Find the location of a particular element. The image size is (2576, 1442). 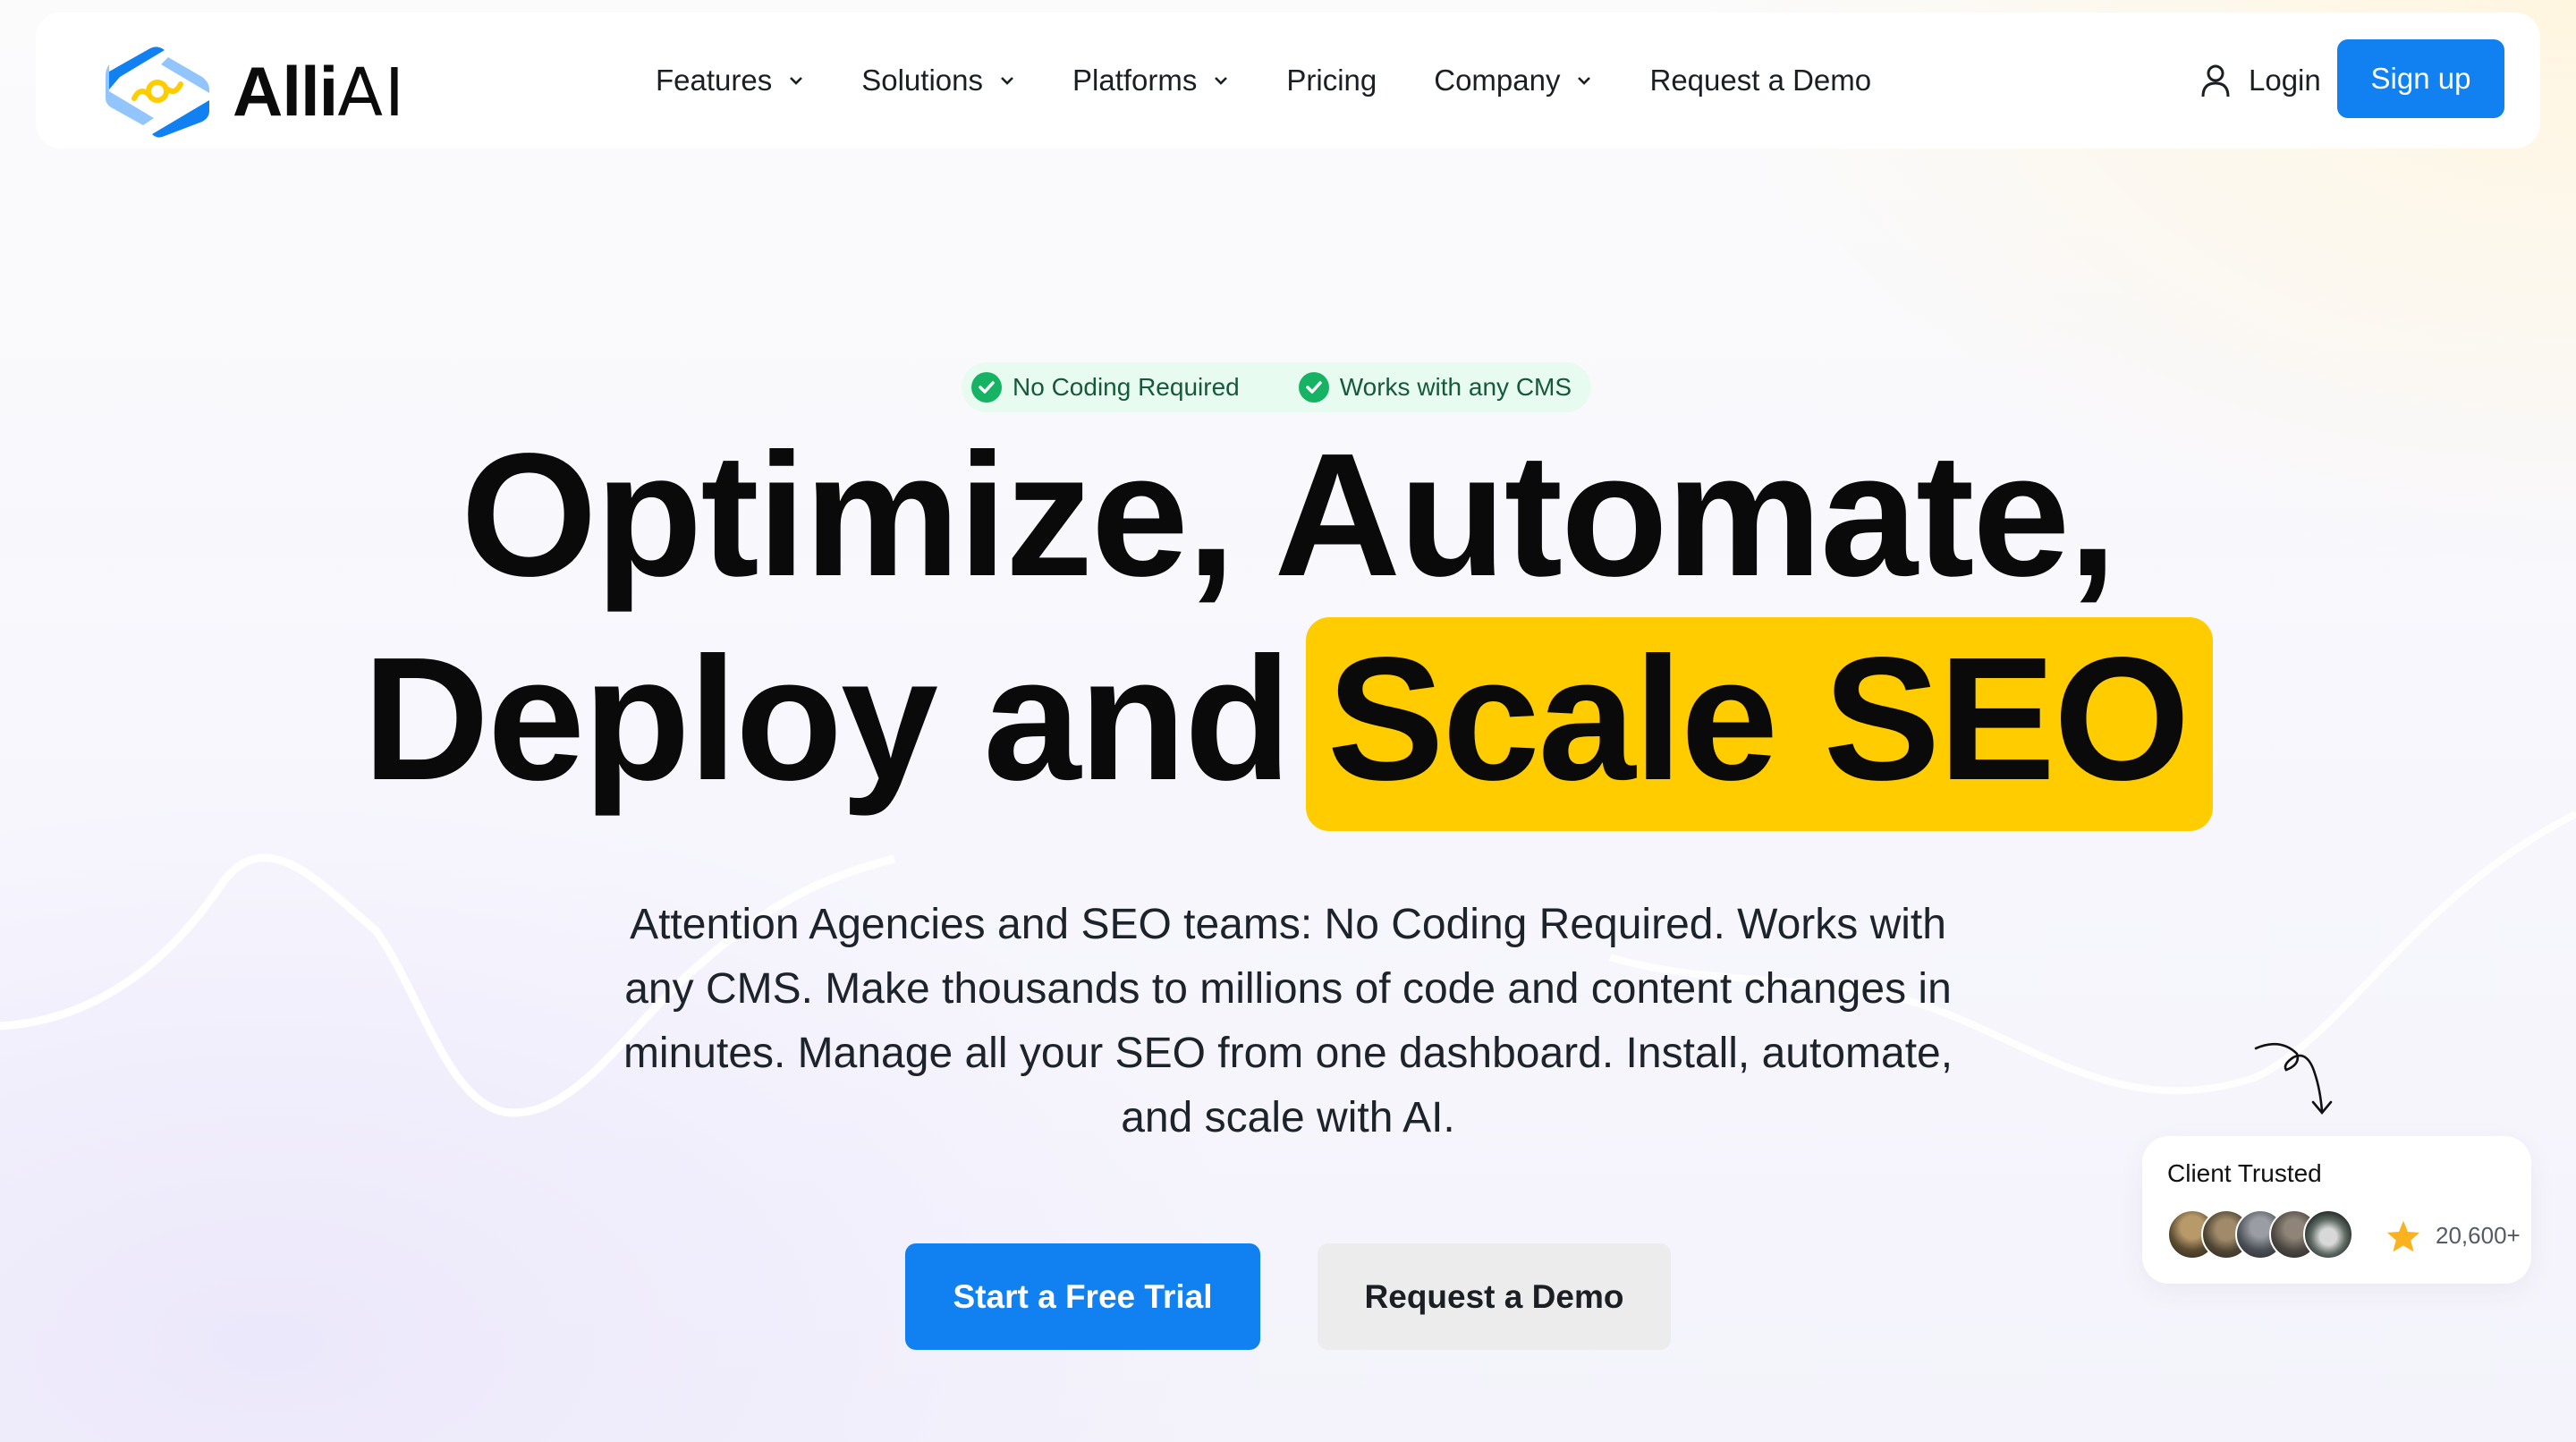

headline-highlight: Scale SEO is located at coordinates (1759, 724).